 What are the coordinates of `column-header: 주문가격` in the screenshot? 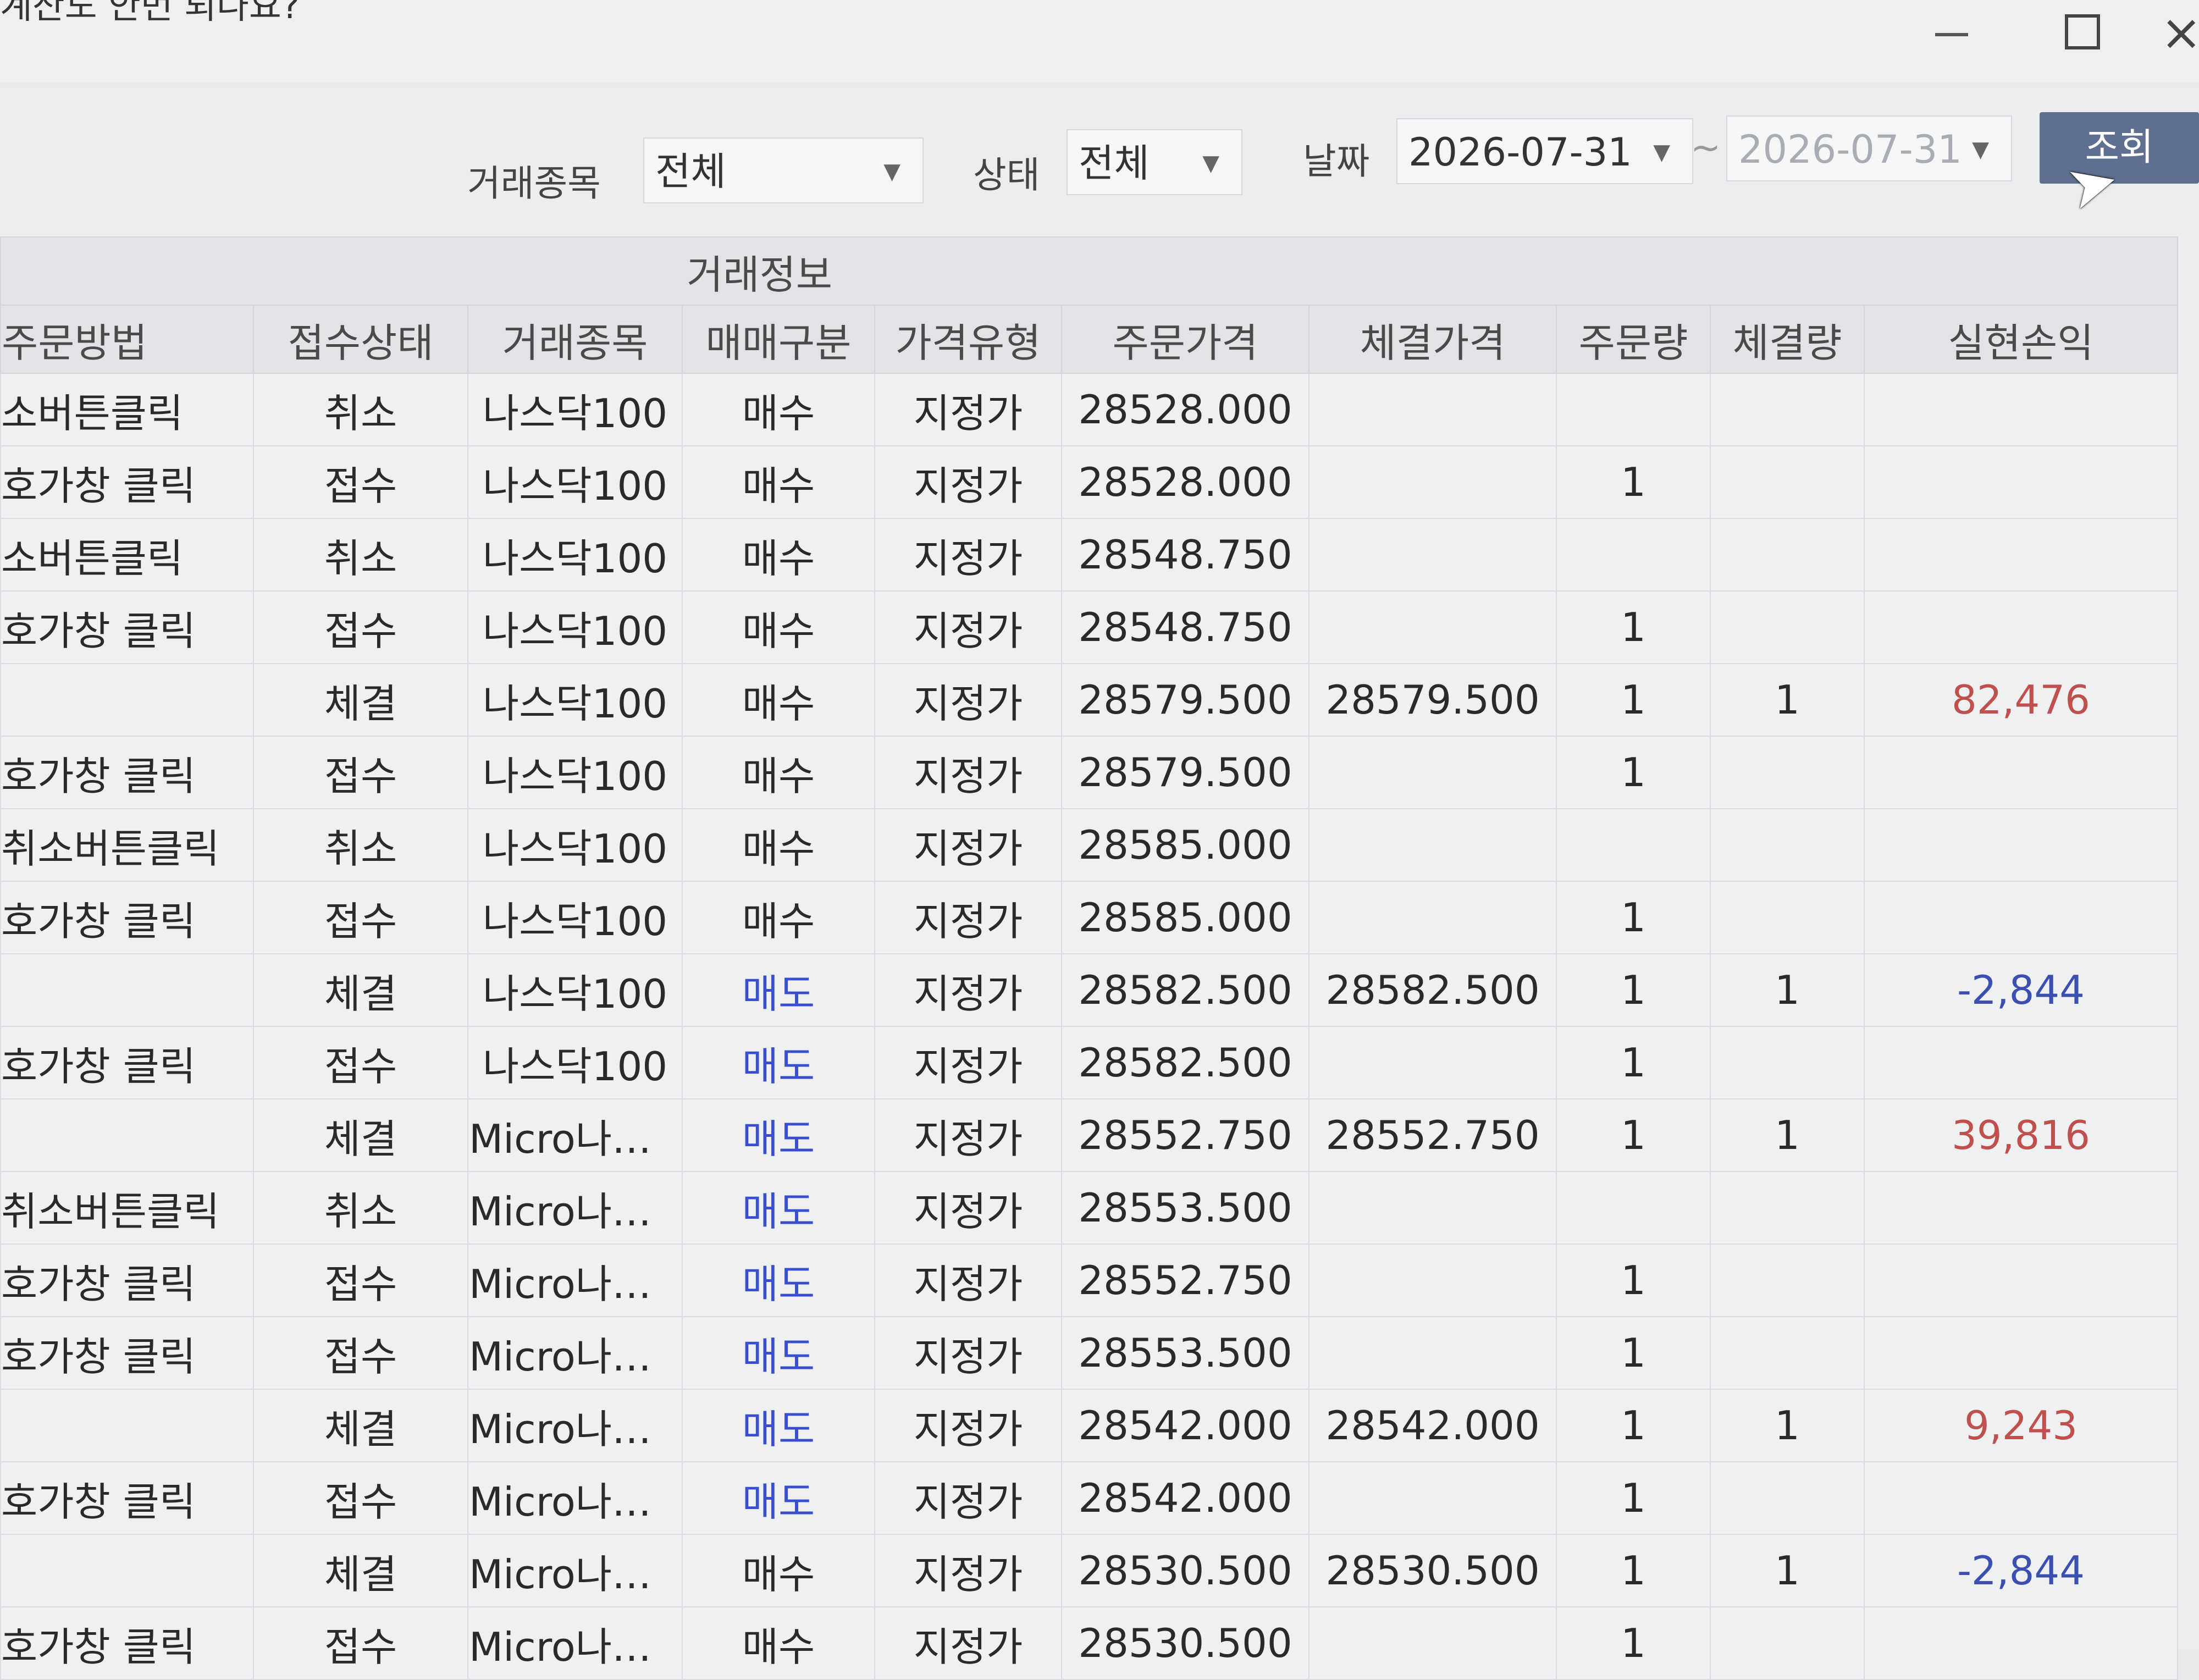 It's located at (1185, 339).